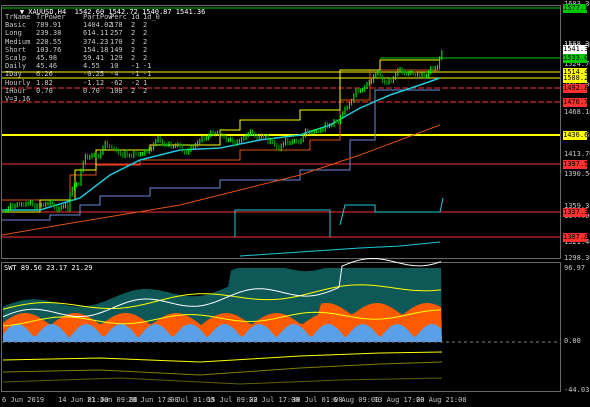 The height and width of the screenshot is (407, 590). What do you see at coordinates (49, 25) in the screenshot?
I see `table-cell: 789.91` at bounding box center [49, 25].